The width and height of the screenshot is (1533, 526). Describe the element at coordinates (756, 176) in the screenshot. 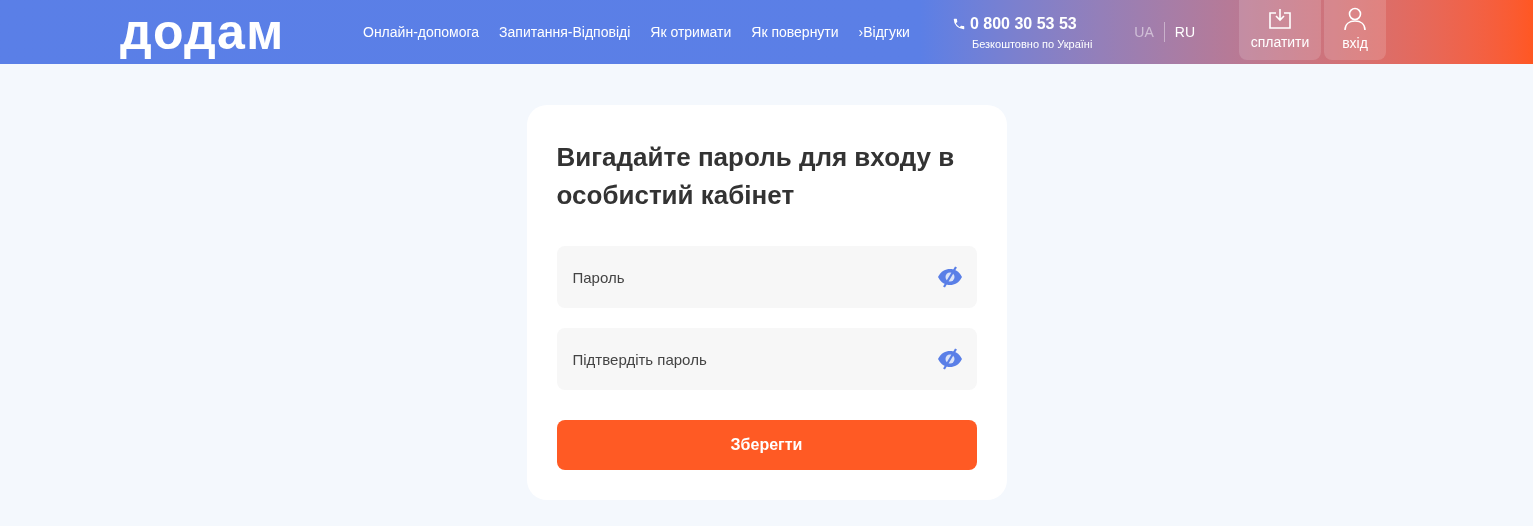

I see `form-title: Вигадайте пароль для входу в особистий кабінет` at that location.